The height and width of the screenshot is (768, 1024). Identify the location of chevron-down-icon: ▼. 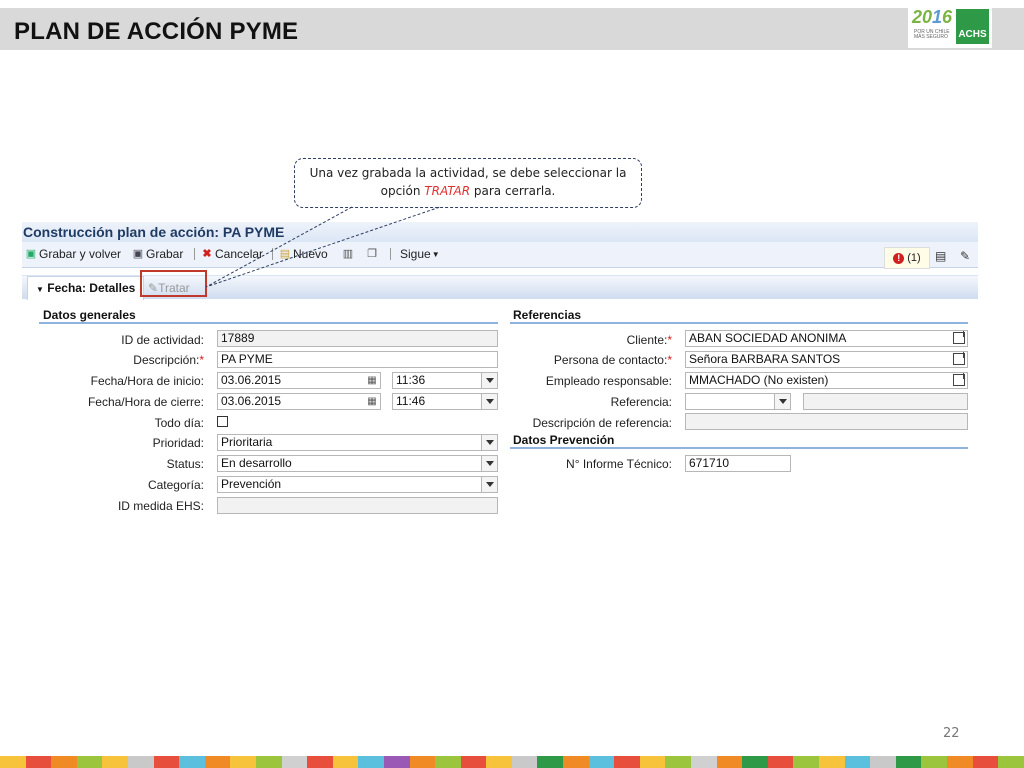
(435, 254).